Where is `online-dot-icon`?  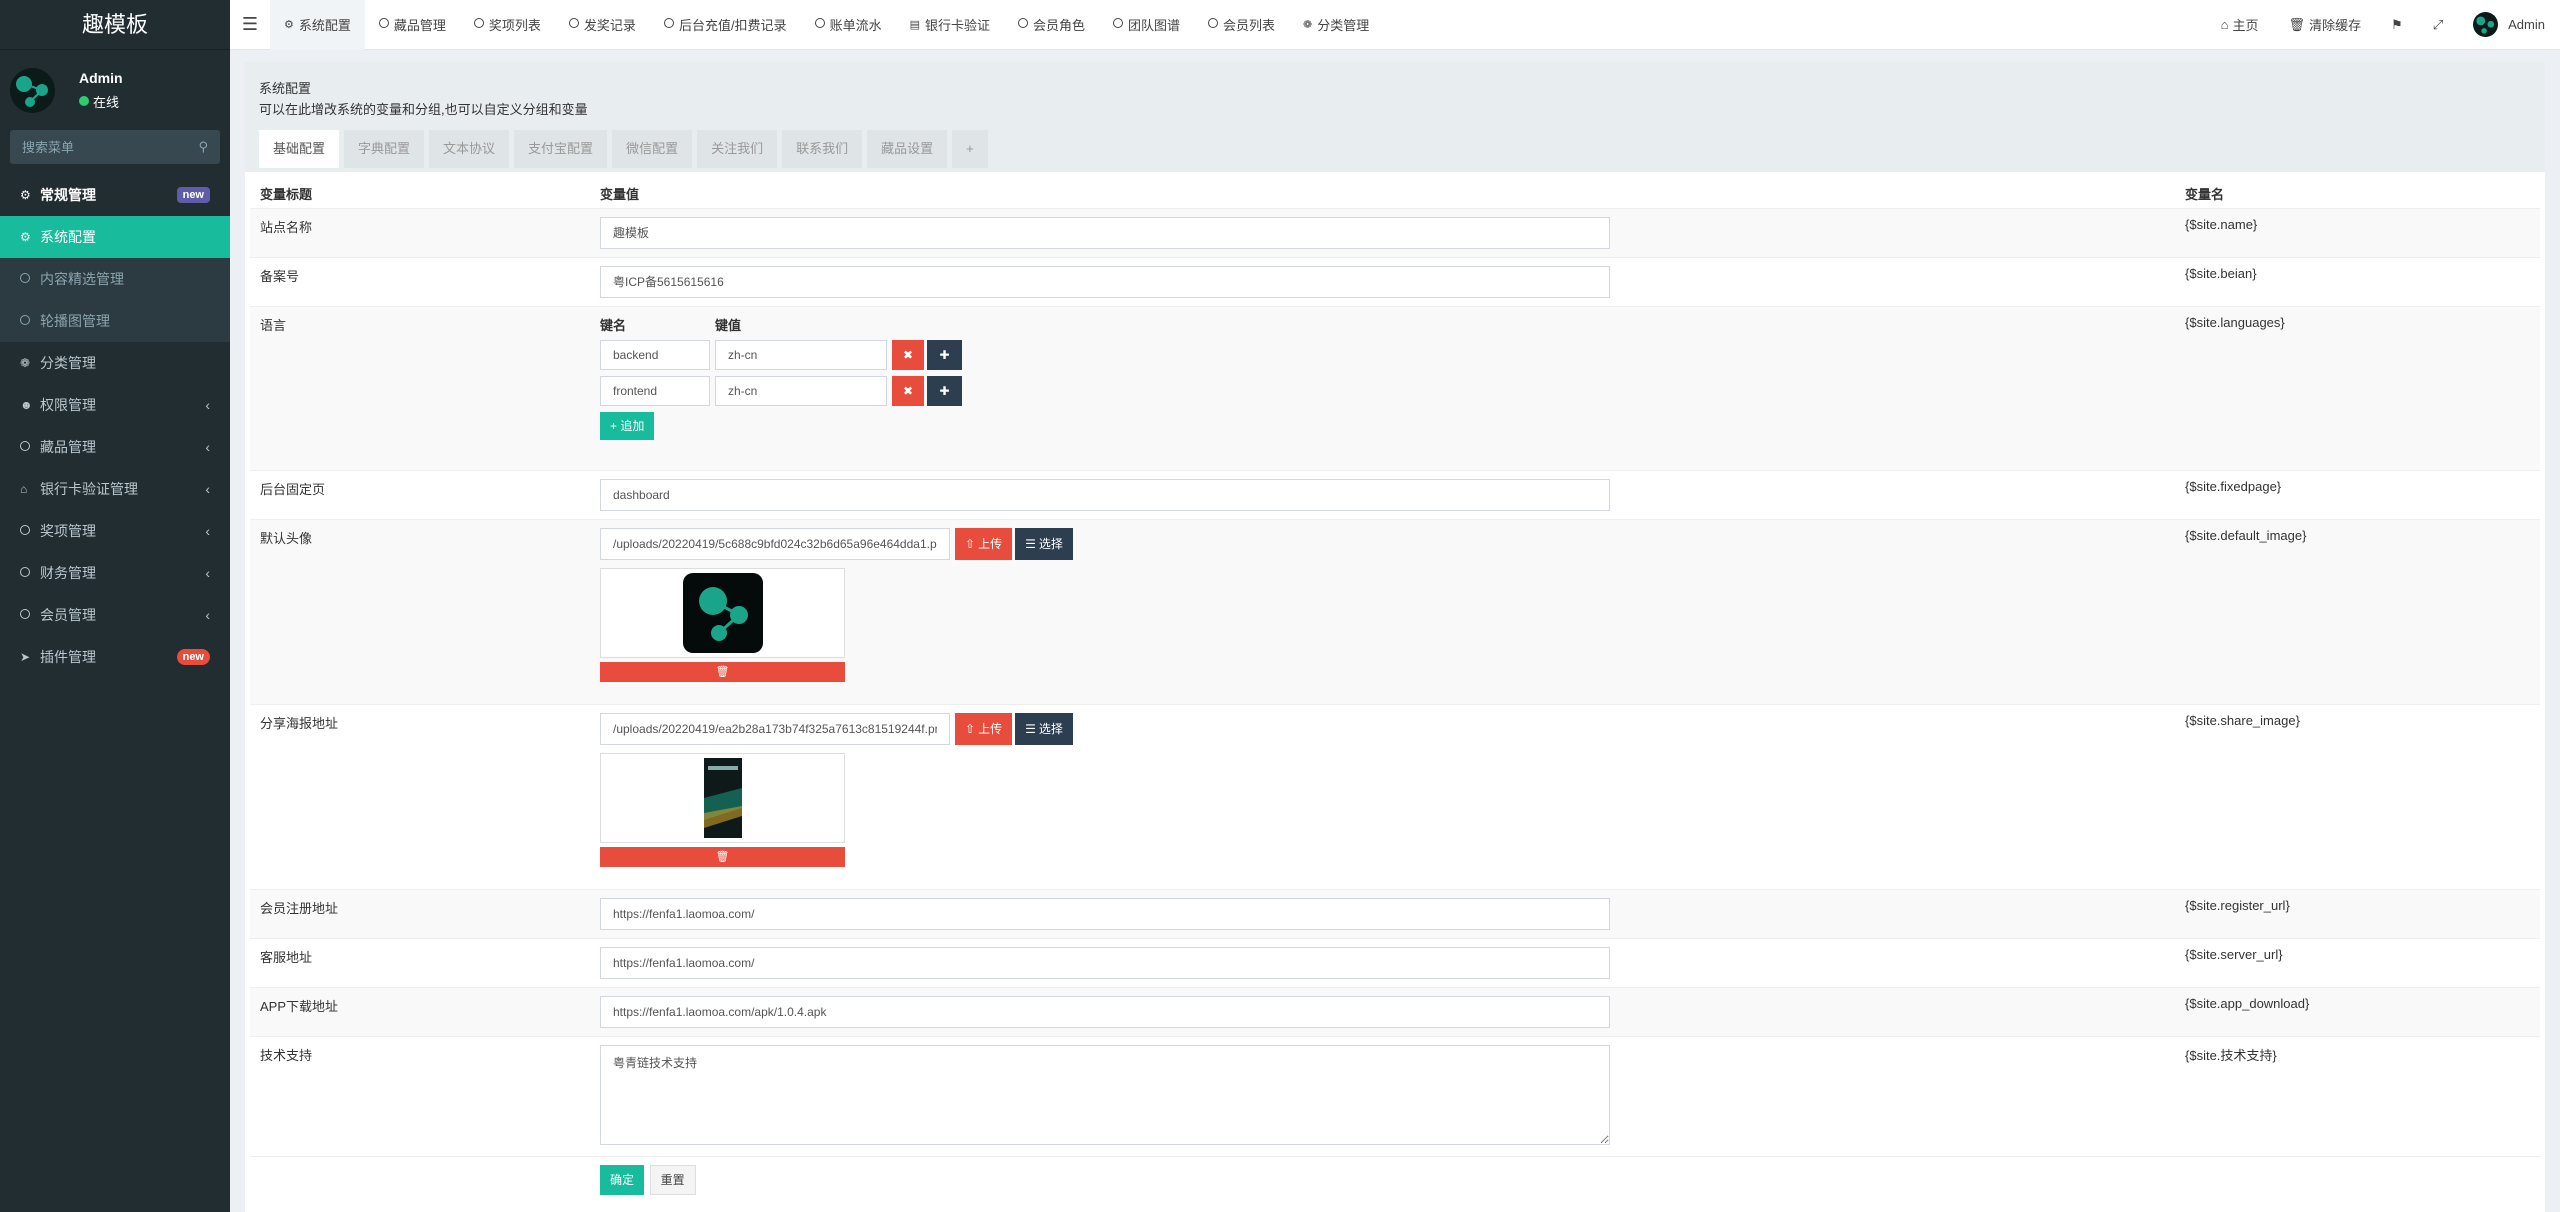
online-dot-icon is located at coordinates (84, 101).